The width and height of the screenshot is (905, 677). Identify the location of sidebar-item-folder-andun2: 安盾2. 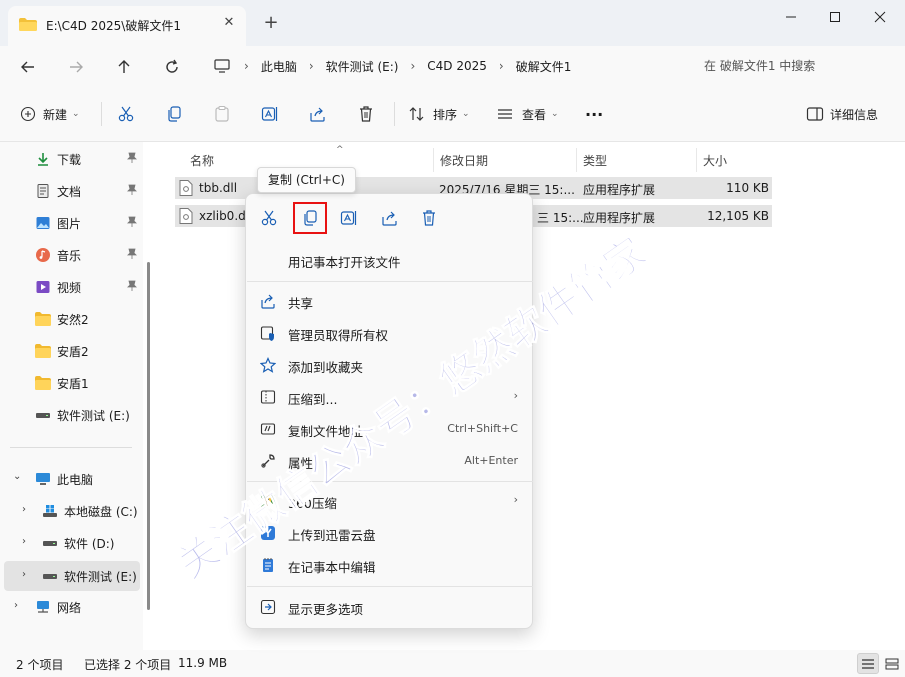
(71, 351).